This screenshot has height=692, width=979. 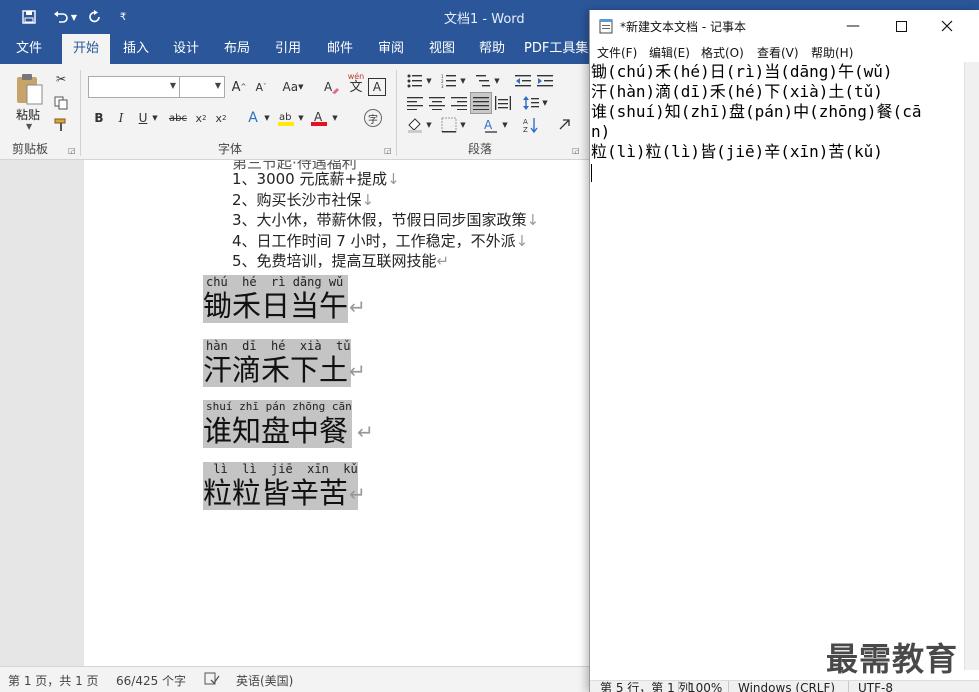 What do you see at coordinates (442, 49) in the screenshot?
I see `tab-view: 视图` at bounding box center [442, 49].